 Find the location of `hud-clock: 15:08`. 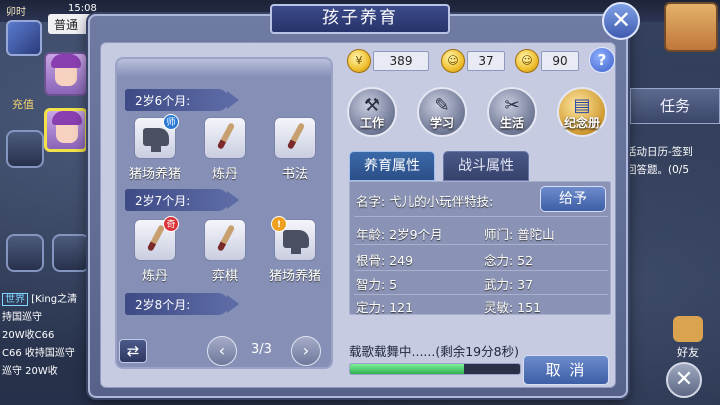

hud-clock: 15:08 is located at coordinates (82, 8).